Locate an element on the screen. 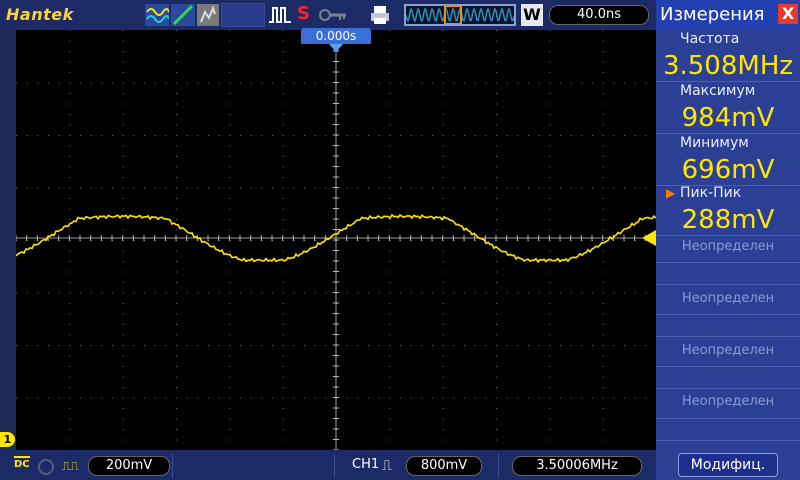  trigger-position-marker is located at coordinates (336, 48).